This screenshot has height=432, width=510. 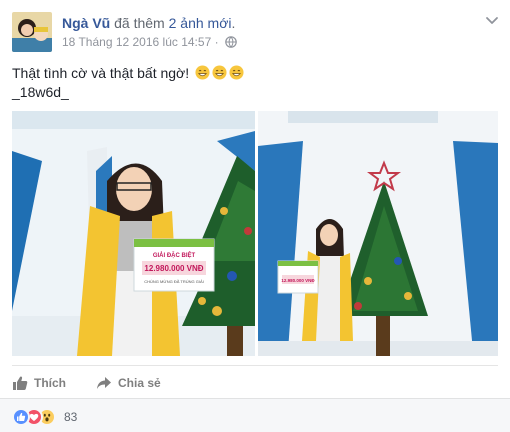 I want to click on post-meta: 18 Tháng 12 2016 lúc 14:57 ·, so click(x=149, y=43).